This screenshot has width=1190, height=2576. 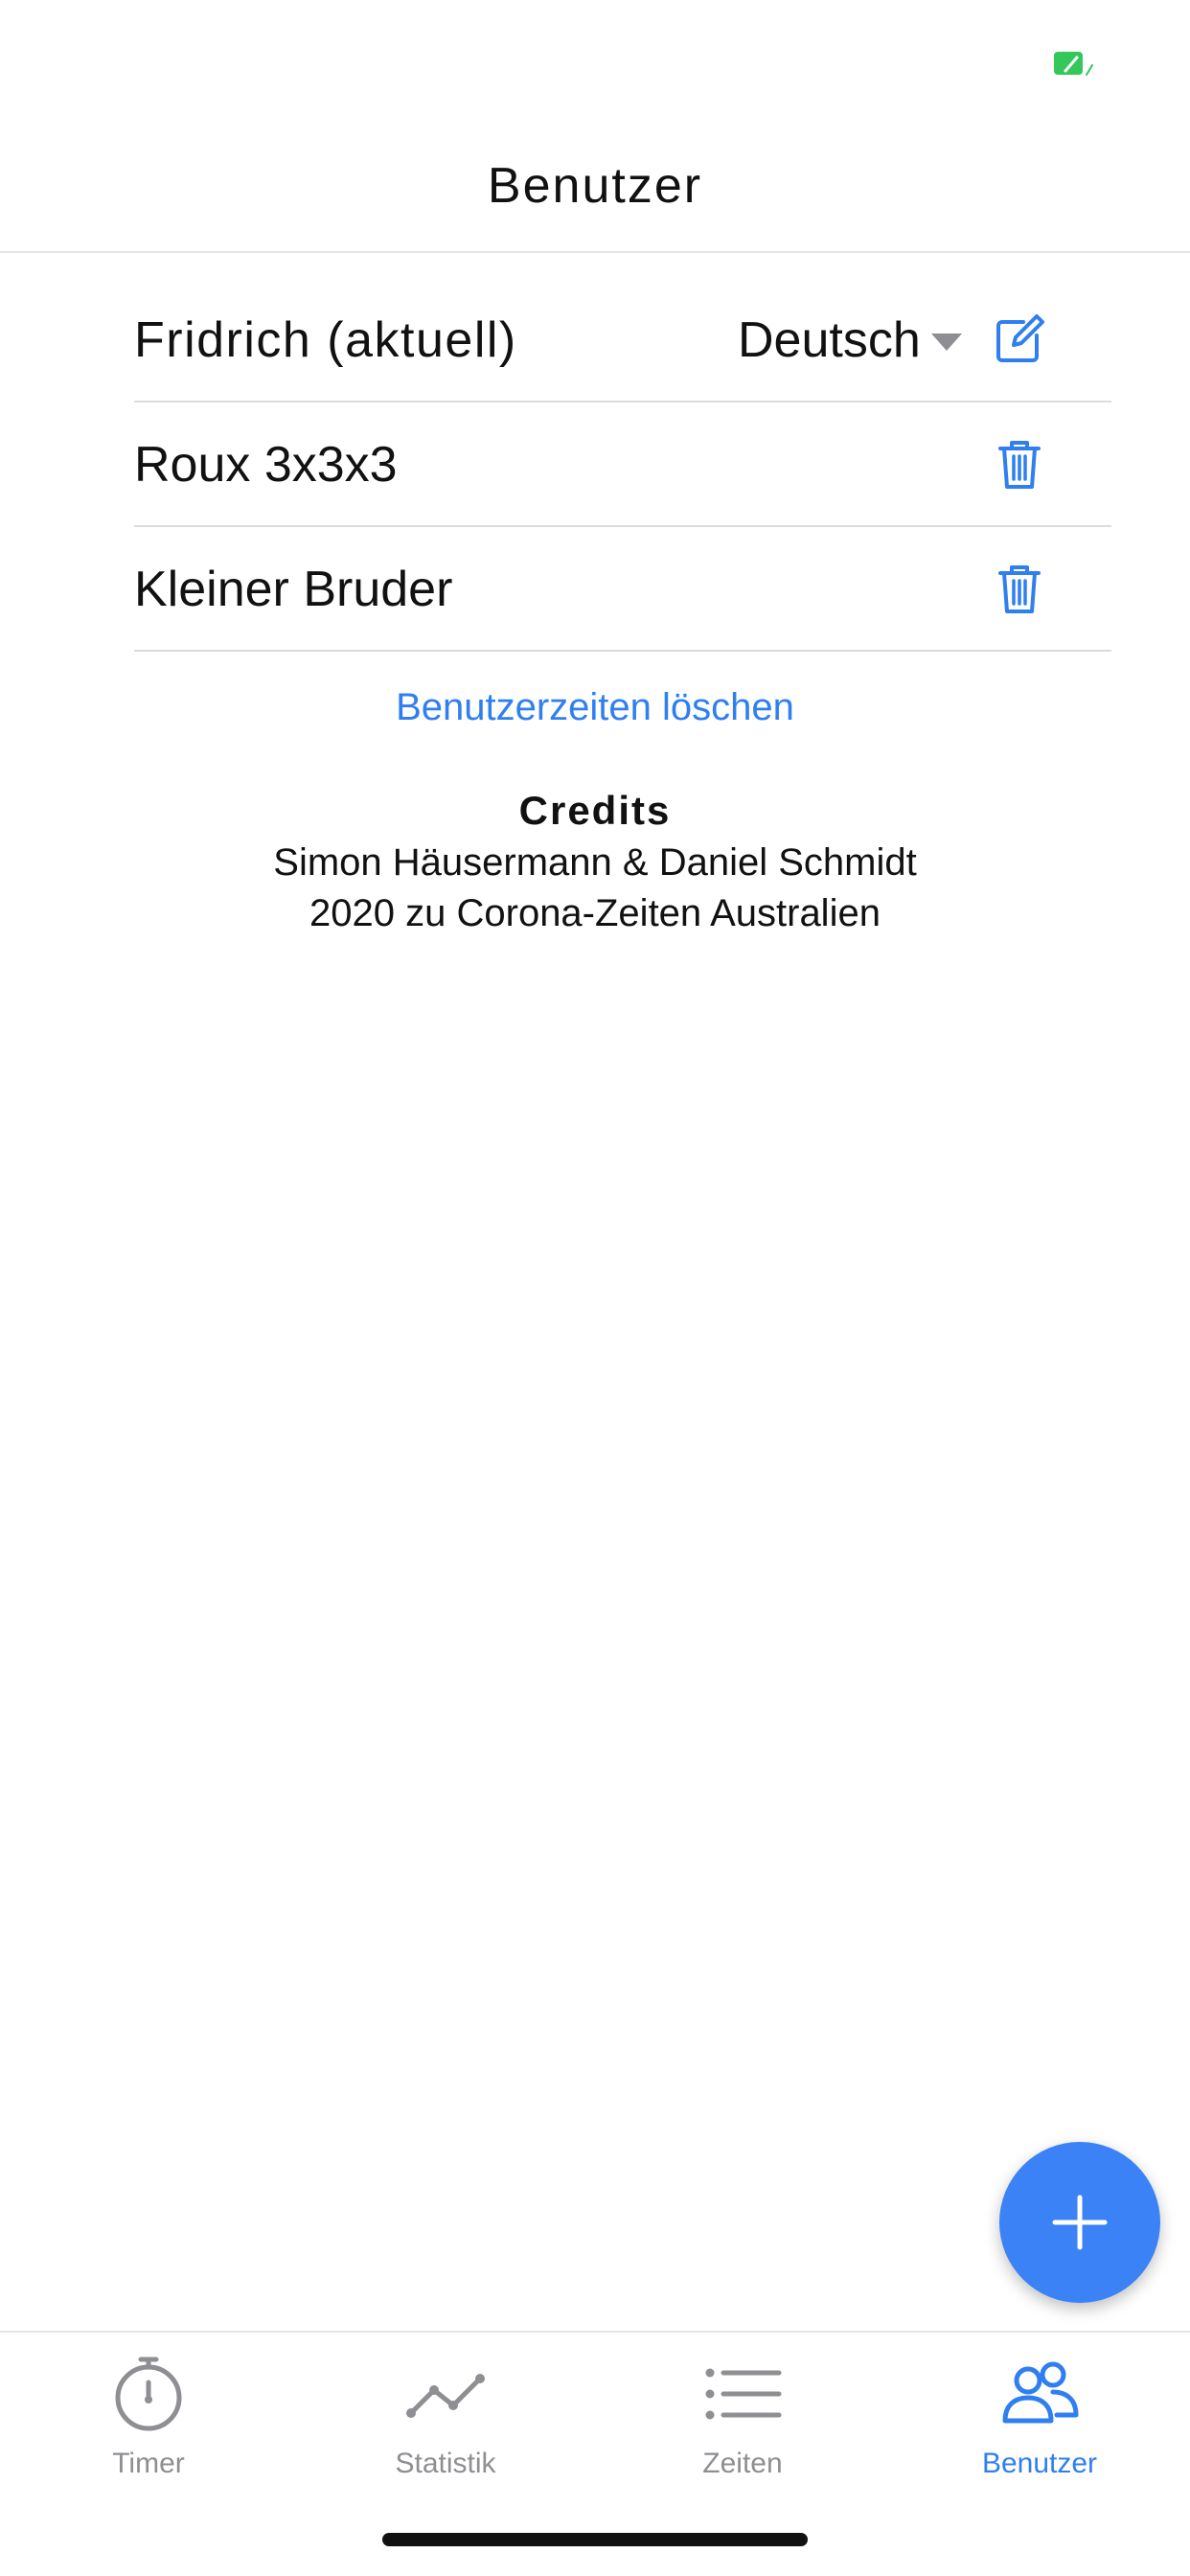 What do you see at coordinates (829, 340) in the screenshot?
I see `language-select: Deutsch` at bounding box center [829, 340].